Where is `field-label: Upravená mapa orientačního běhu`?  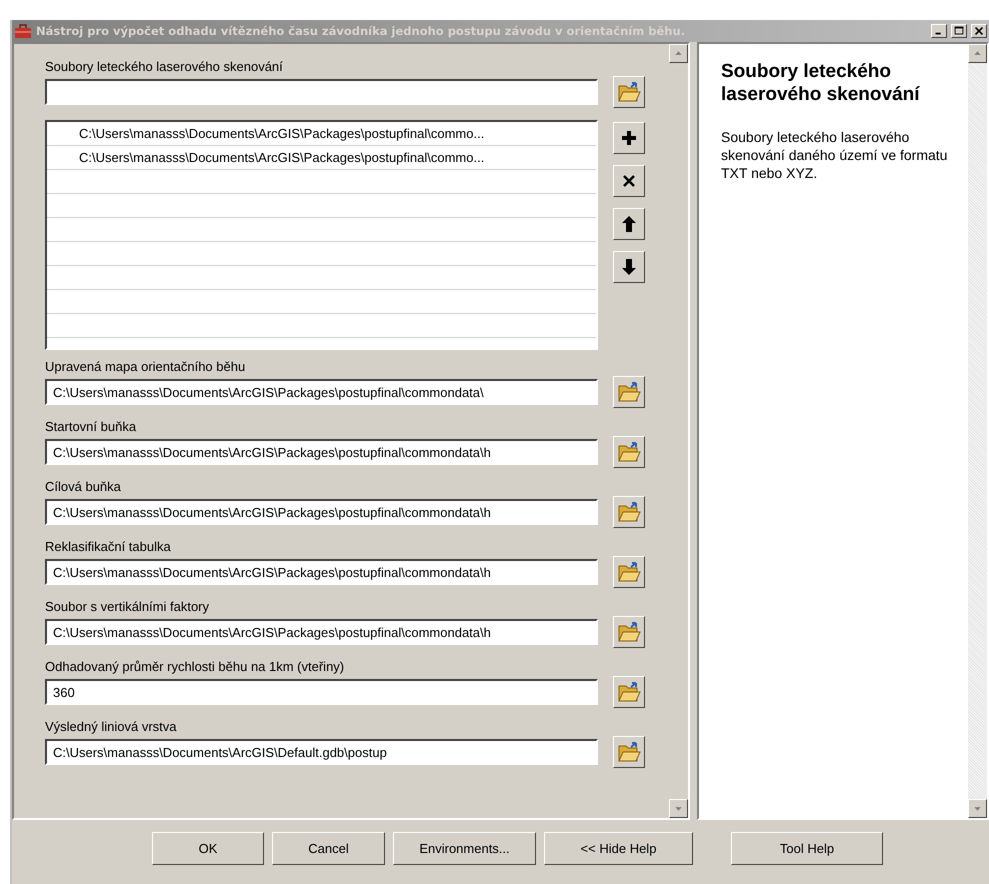
field-label: Upravená mapa orientačního běhu is located at coordinates (145, 367).